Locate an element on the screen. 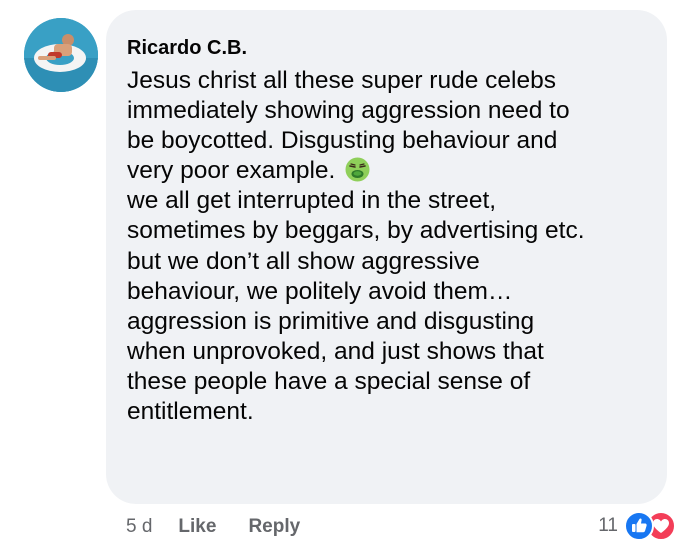 This screenshot has width=700, height=557. like-reaction-icon is located at coordinates (639, 526).